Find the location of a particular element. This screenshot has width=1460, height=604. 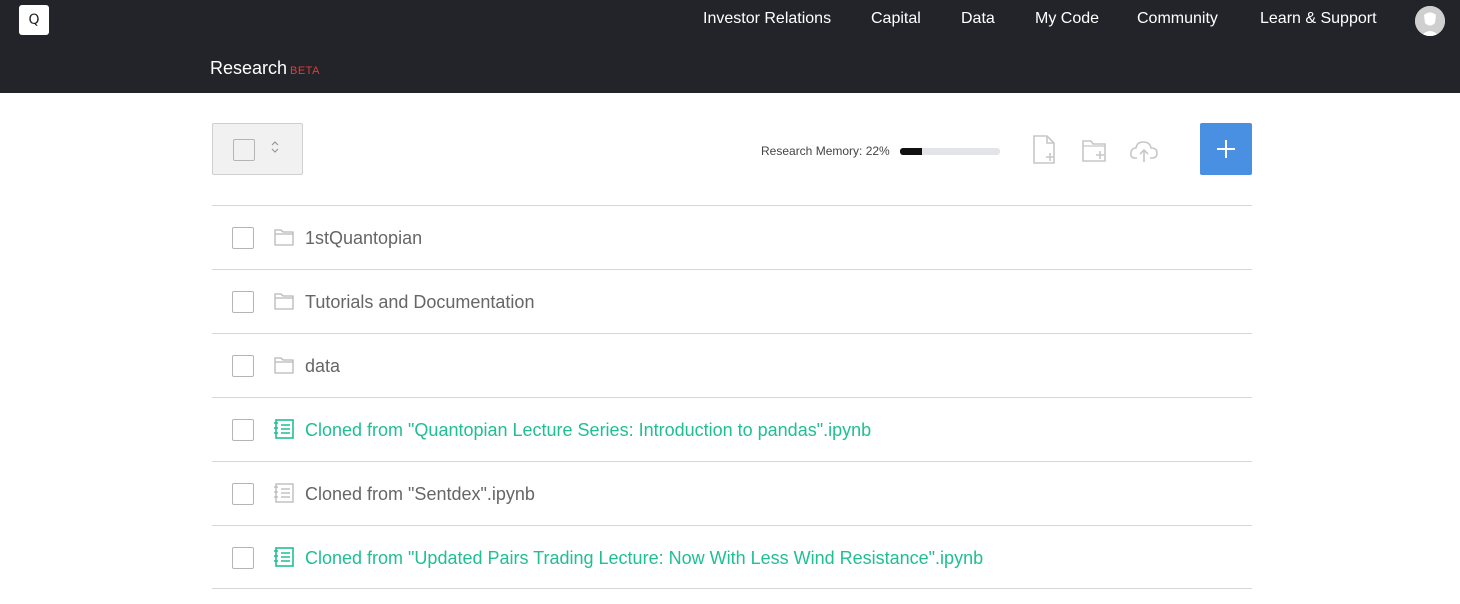

new-file-icon is located at coordinates (1045, 150).